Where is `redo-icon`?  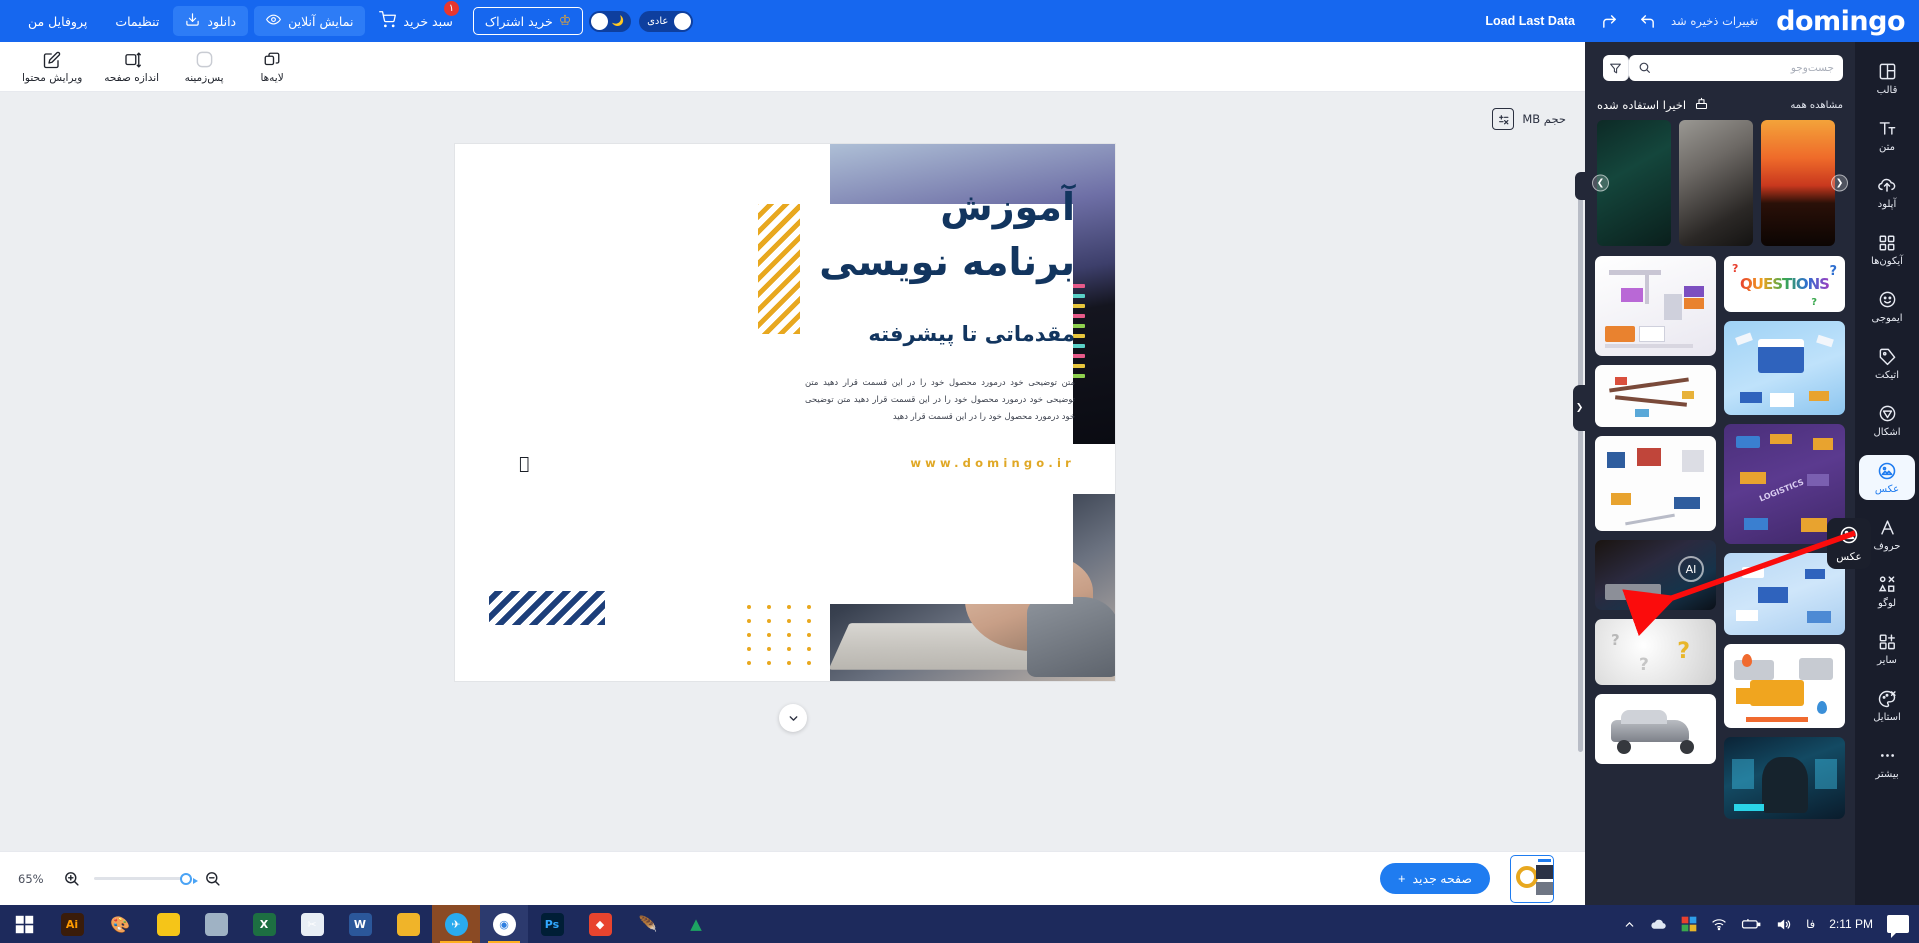 redo-icon is located at coordinates (1609, 21).